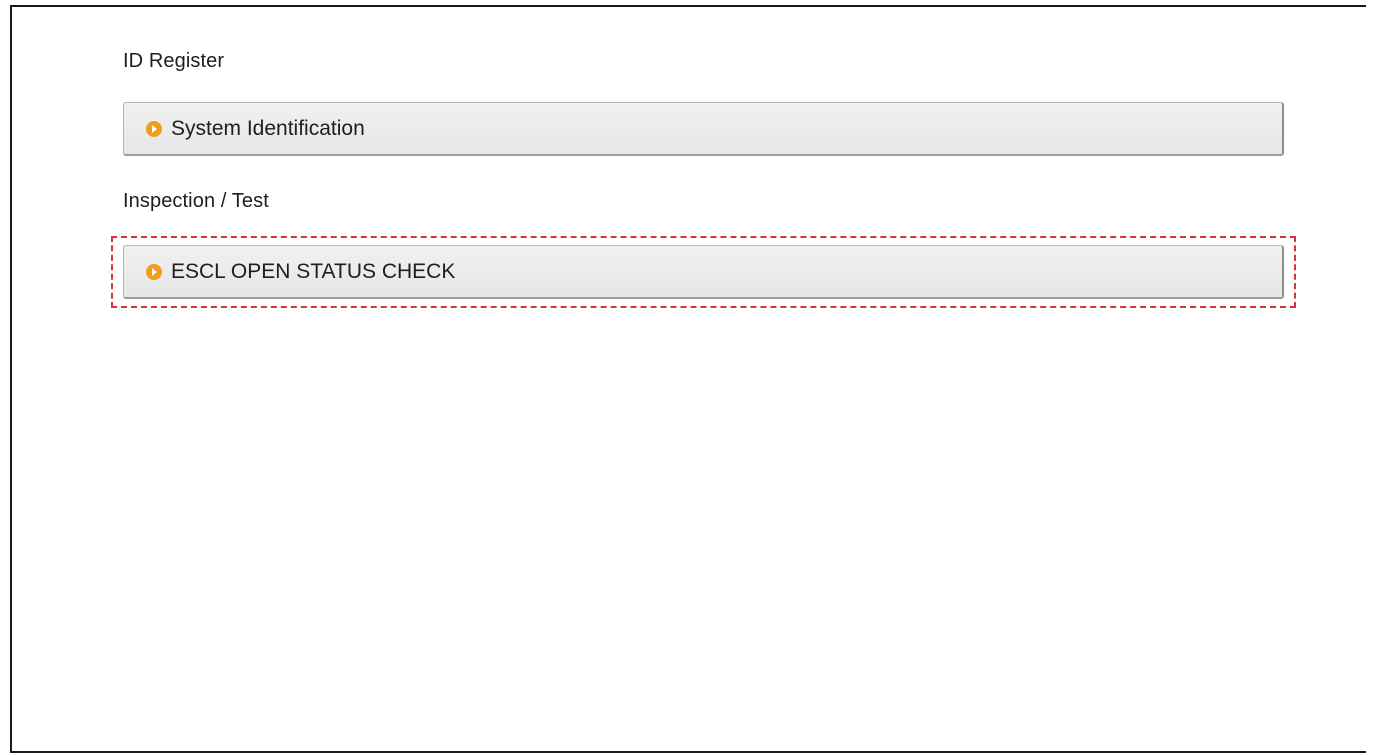  What do you see at coordinates (703, 272) in the screenshot?
I see `escl-open-status-check-button: ESCL OPEN STATUS CHECK` at bounding box center [703, 272].